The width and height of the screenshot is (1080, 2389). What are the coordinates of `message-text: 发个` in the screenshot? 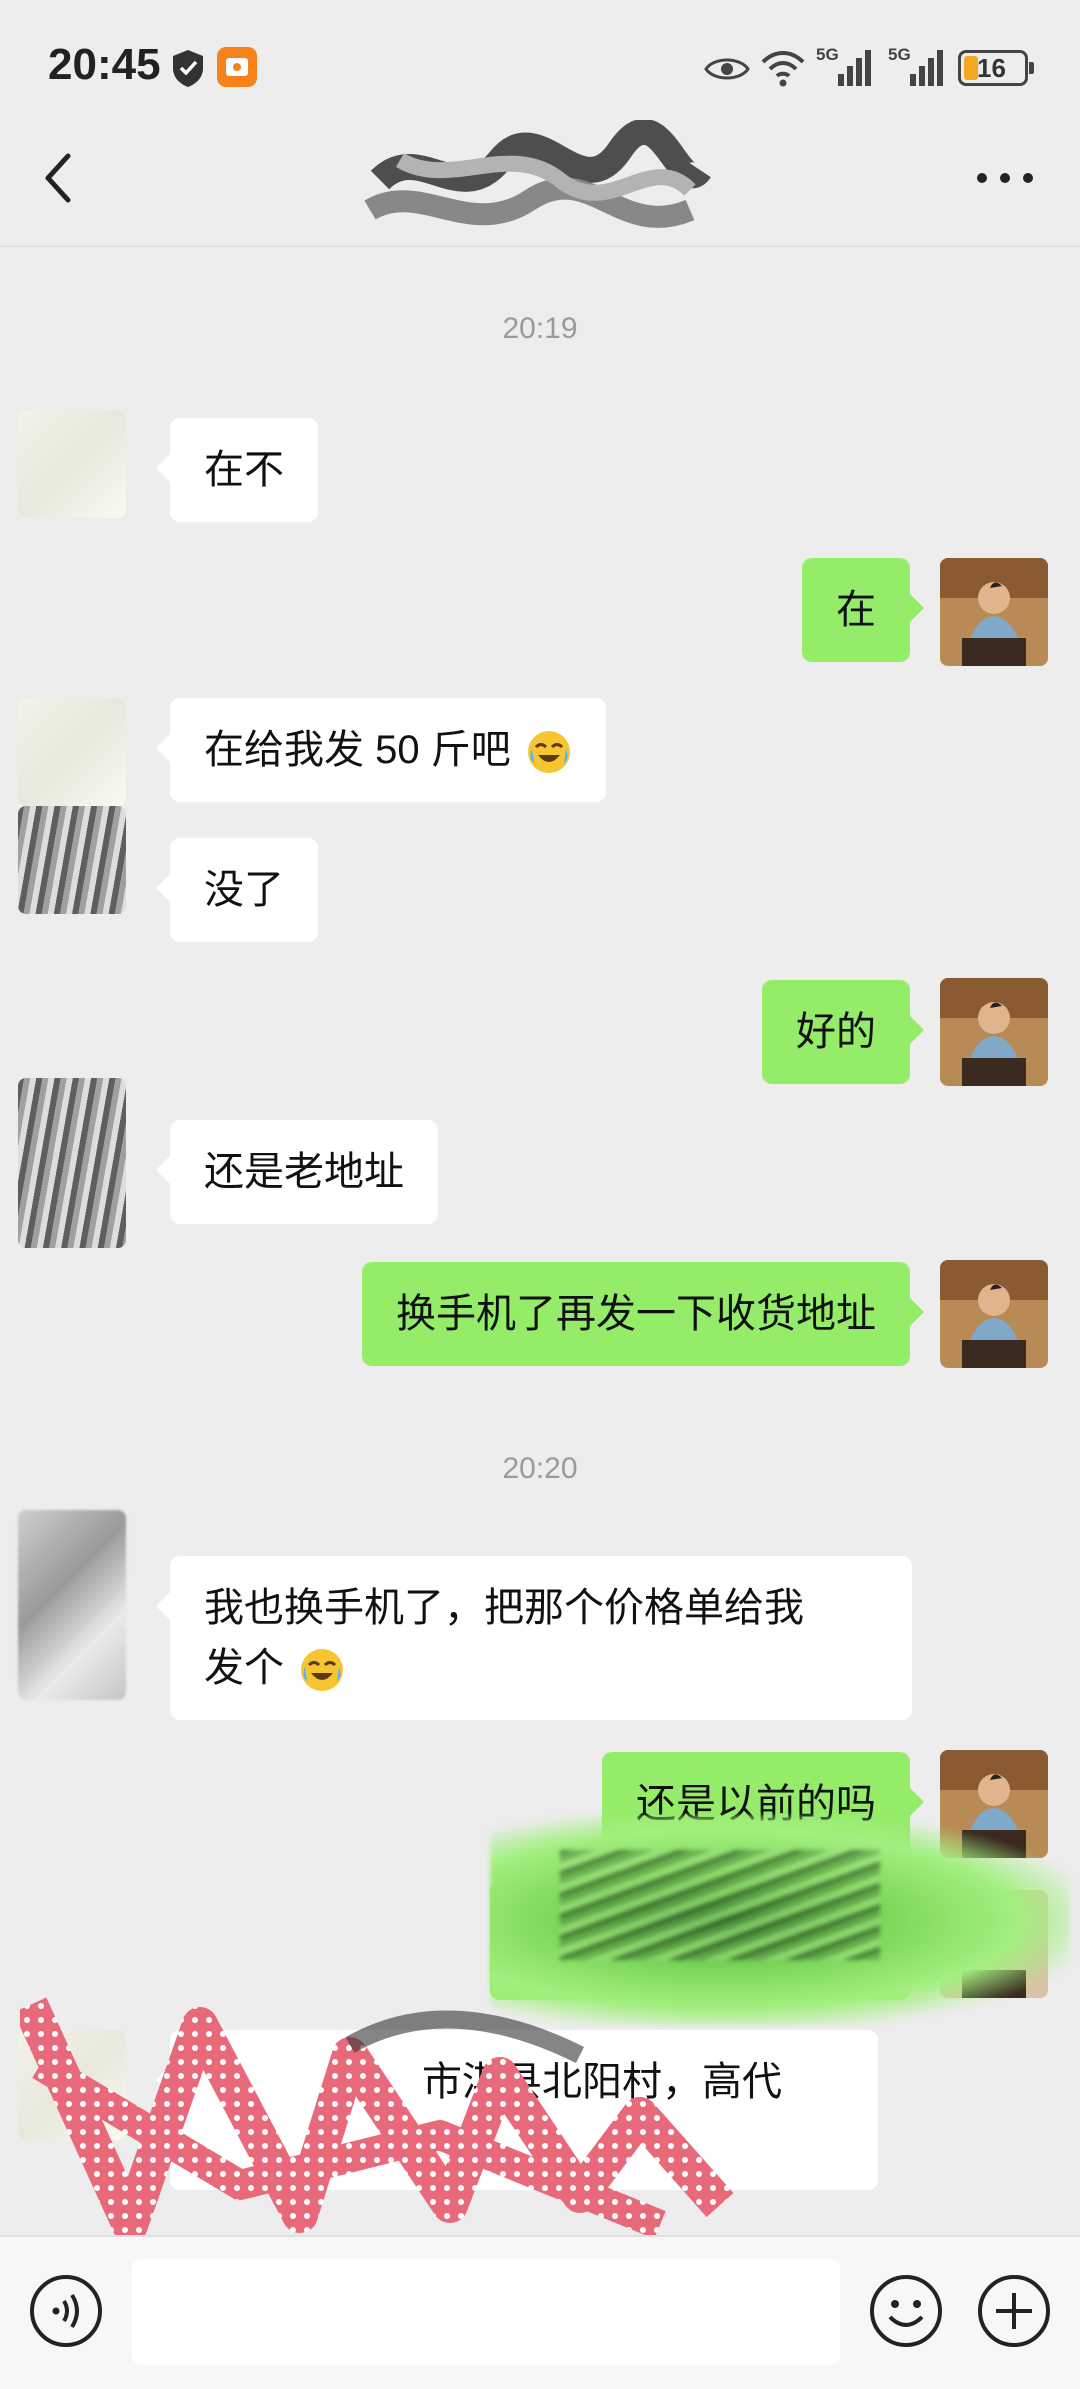 It's located at (244, 1668).